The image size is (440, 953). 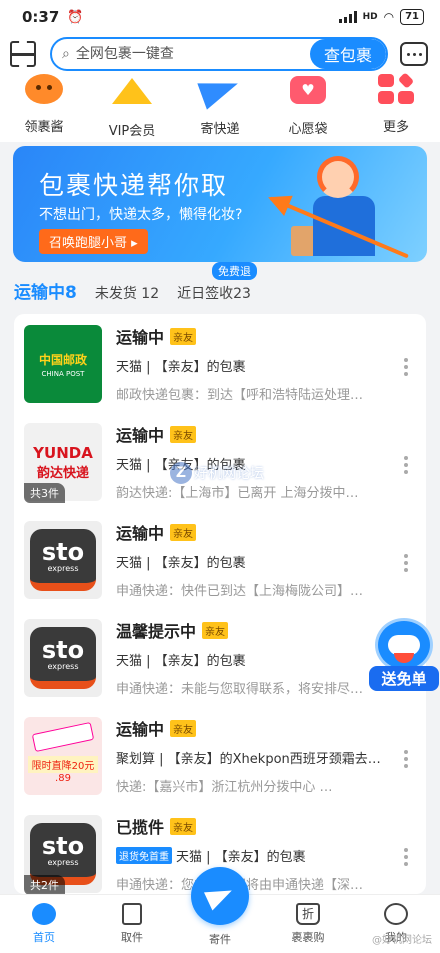 I want to click on quick-item-label: 领裹酱, so click(x=44, y=127).